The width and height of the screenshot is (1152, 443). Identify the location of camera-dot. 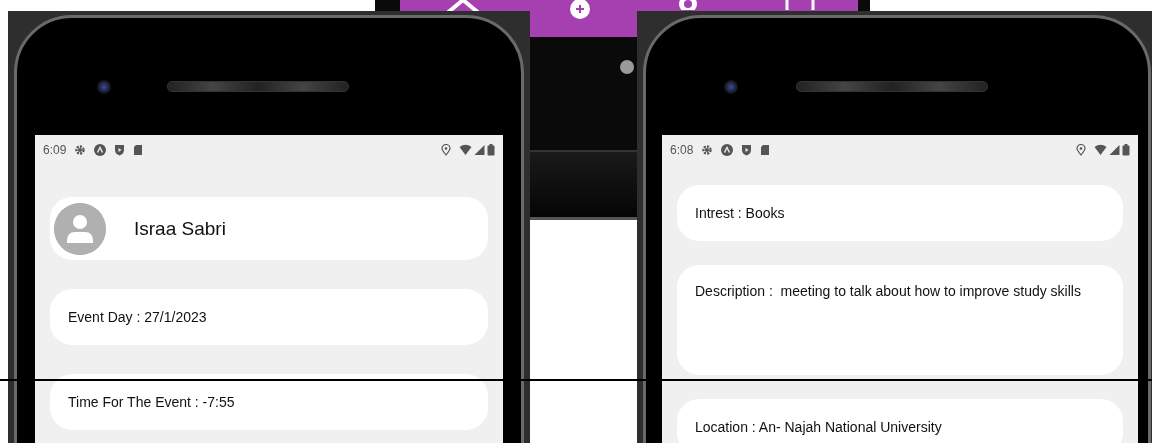
(627, 67).